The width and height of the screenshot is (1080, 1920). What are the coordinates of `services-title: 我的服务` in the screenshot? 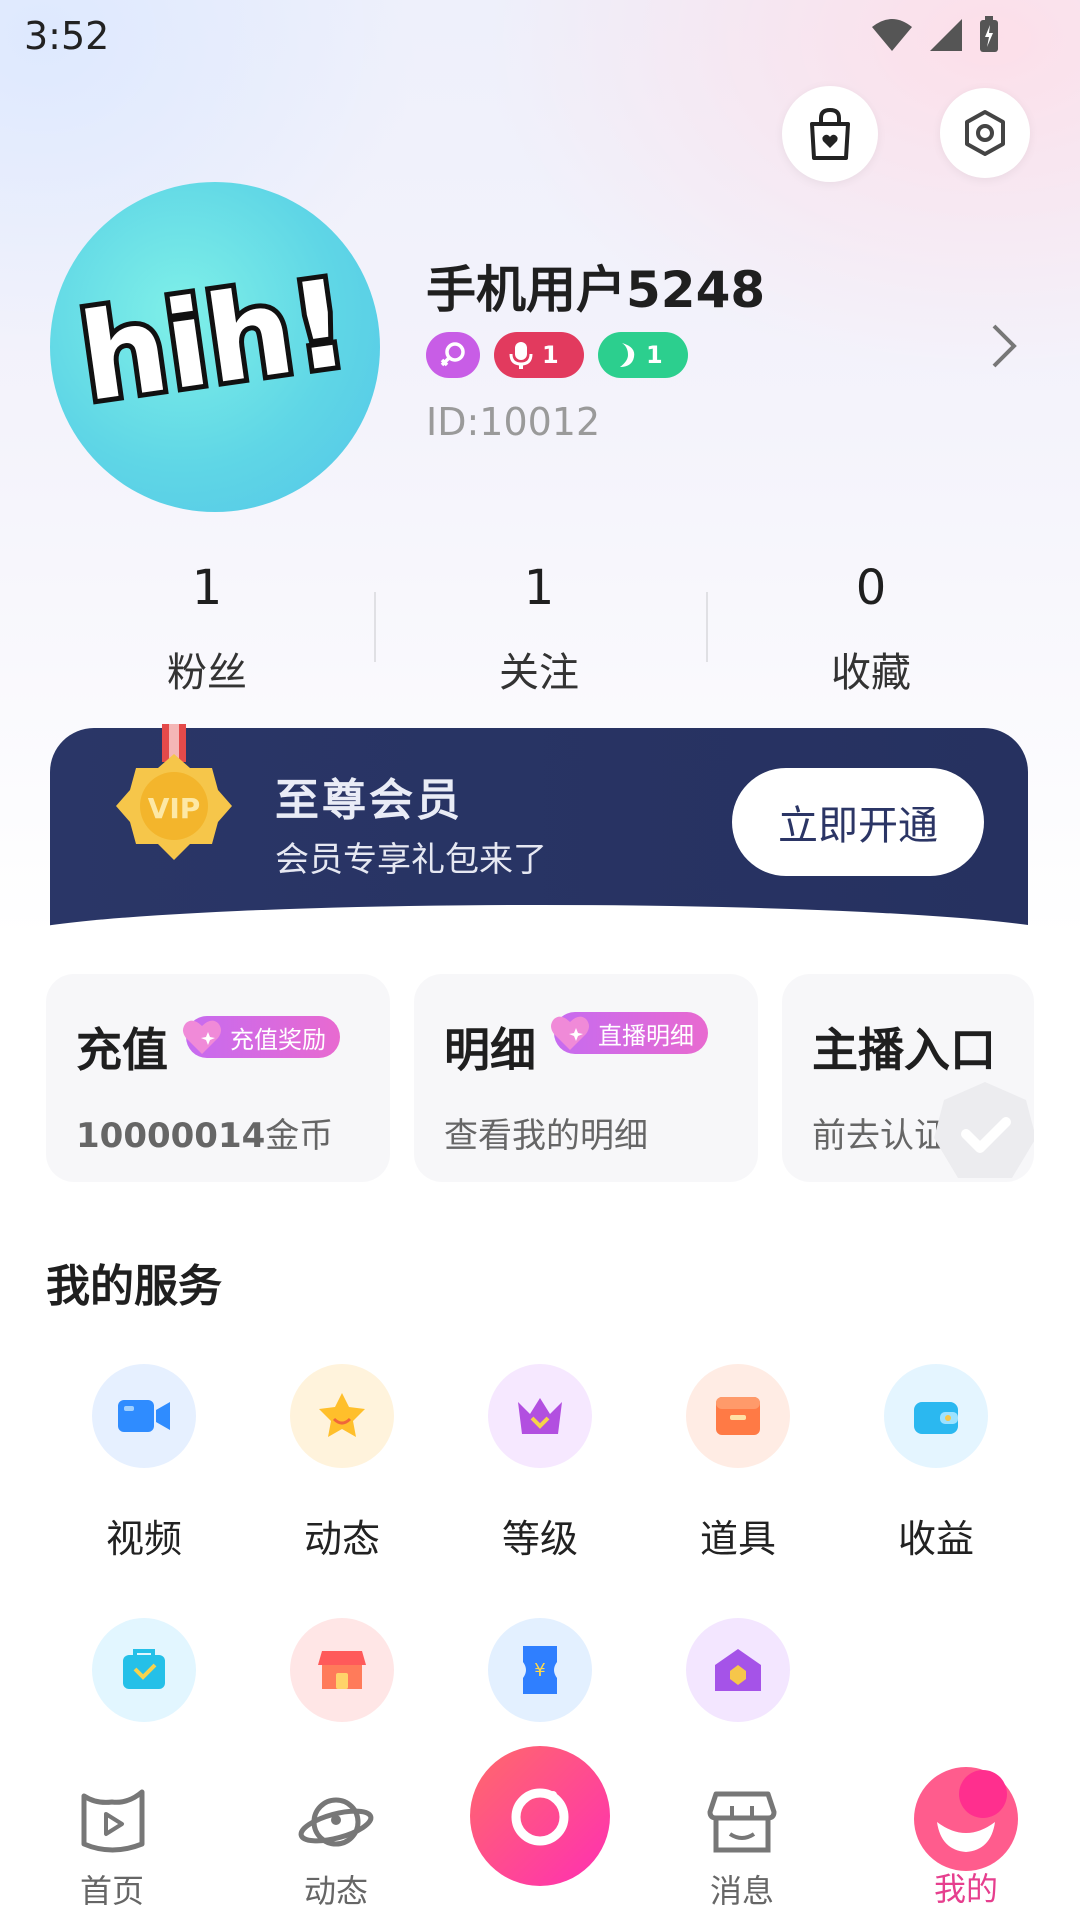 It's located at (134, 1286).